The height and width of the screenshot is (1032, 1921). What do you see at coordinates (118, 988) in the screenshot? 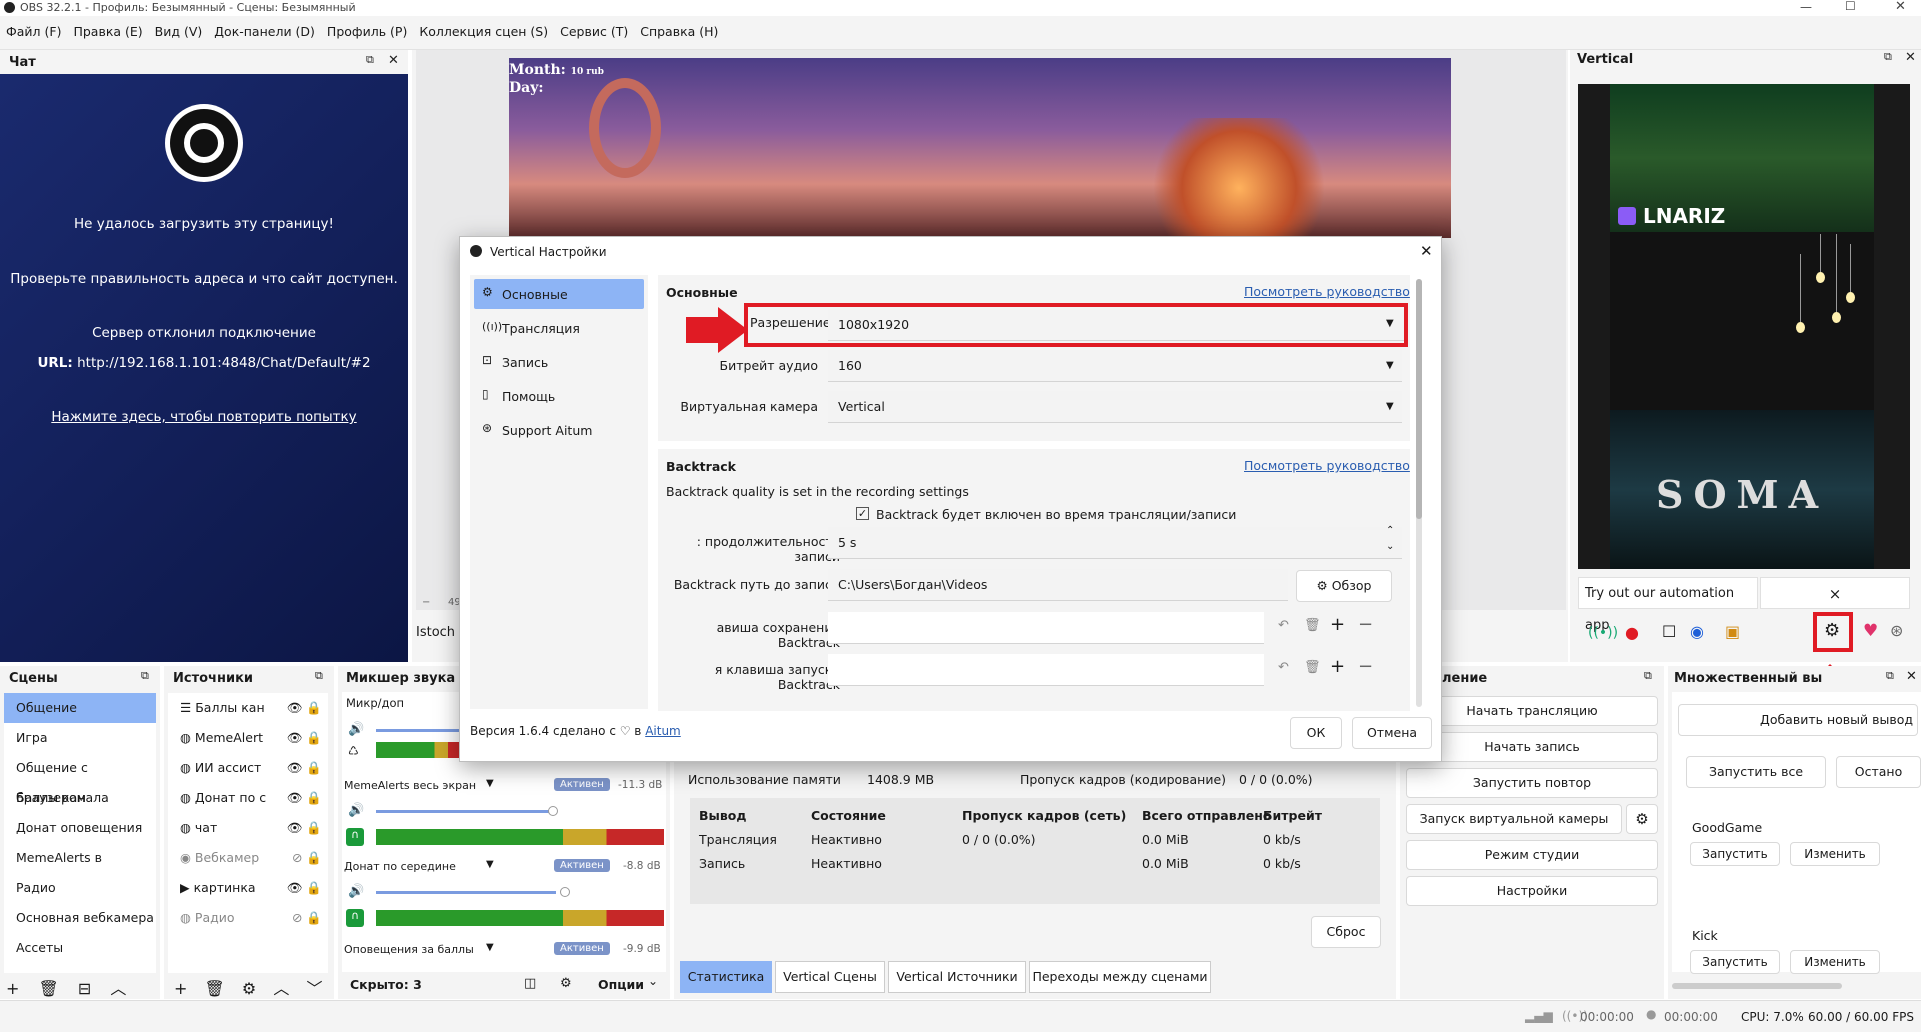
I see `chevron-up-icon: ︿` at bounding box center [118, 988].